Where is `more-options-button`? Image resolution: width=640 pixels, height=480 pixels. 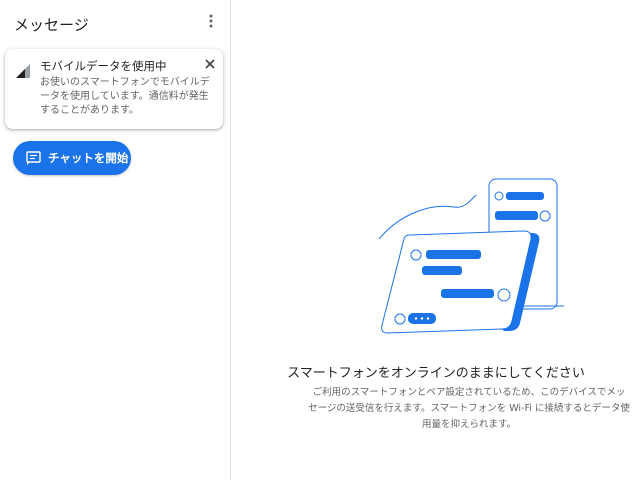 more-options-button is located at coordinates (211, 21).